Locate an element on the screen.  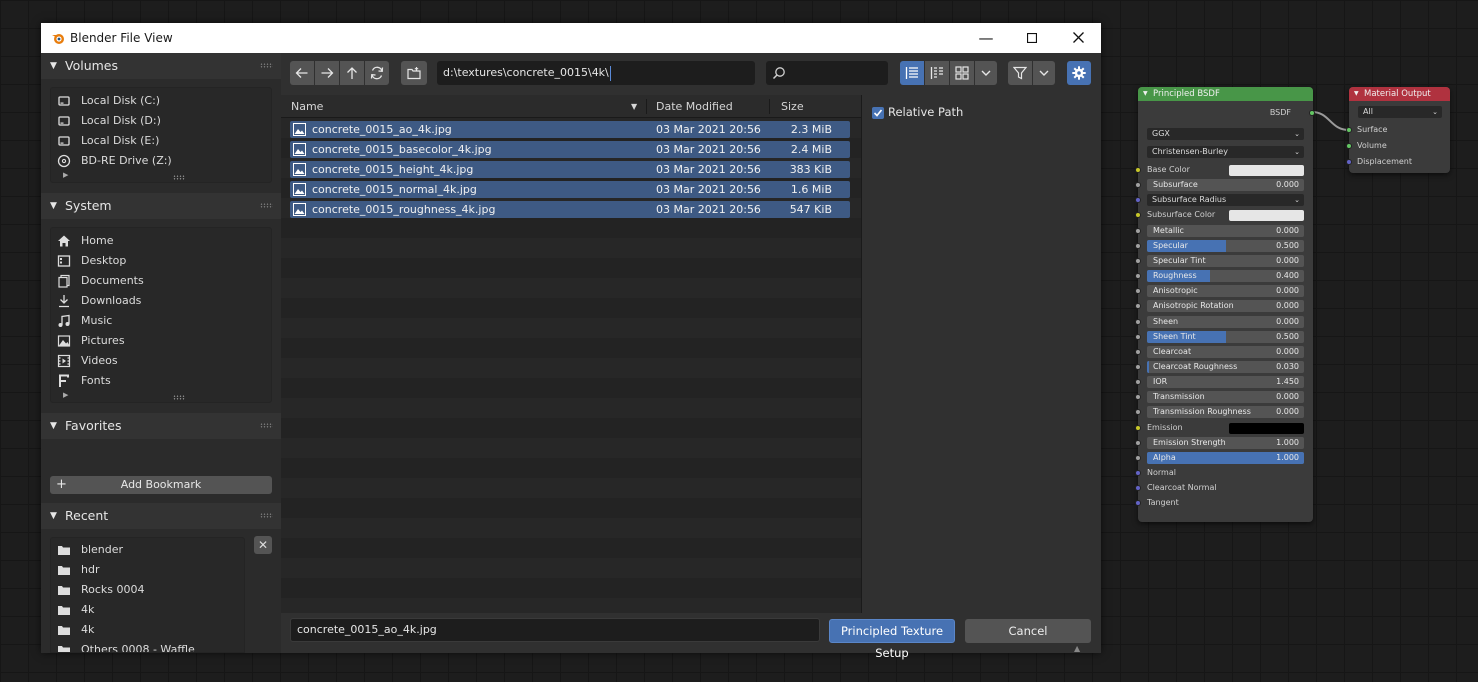
surface-input-socket is located at coordinates (1349, 130).